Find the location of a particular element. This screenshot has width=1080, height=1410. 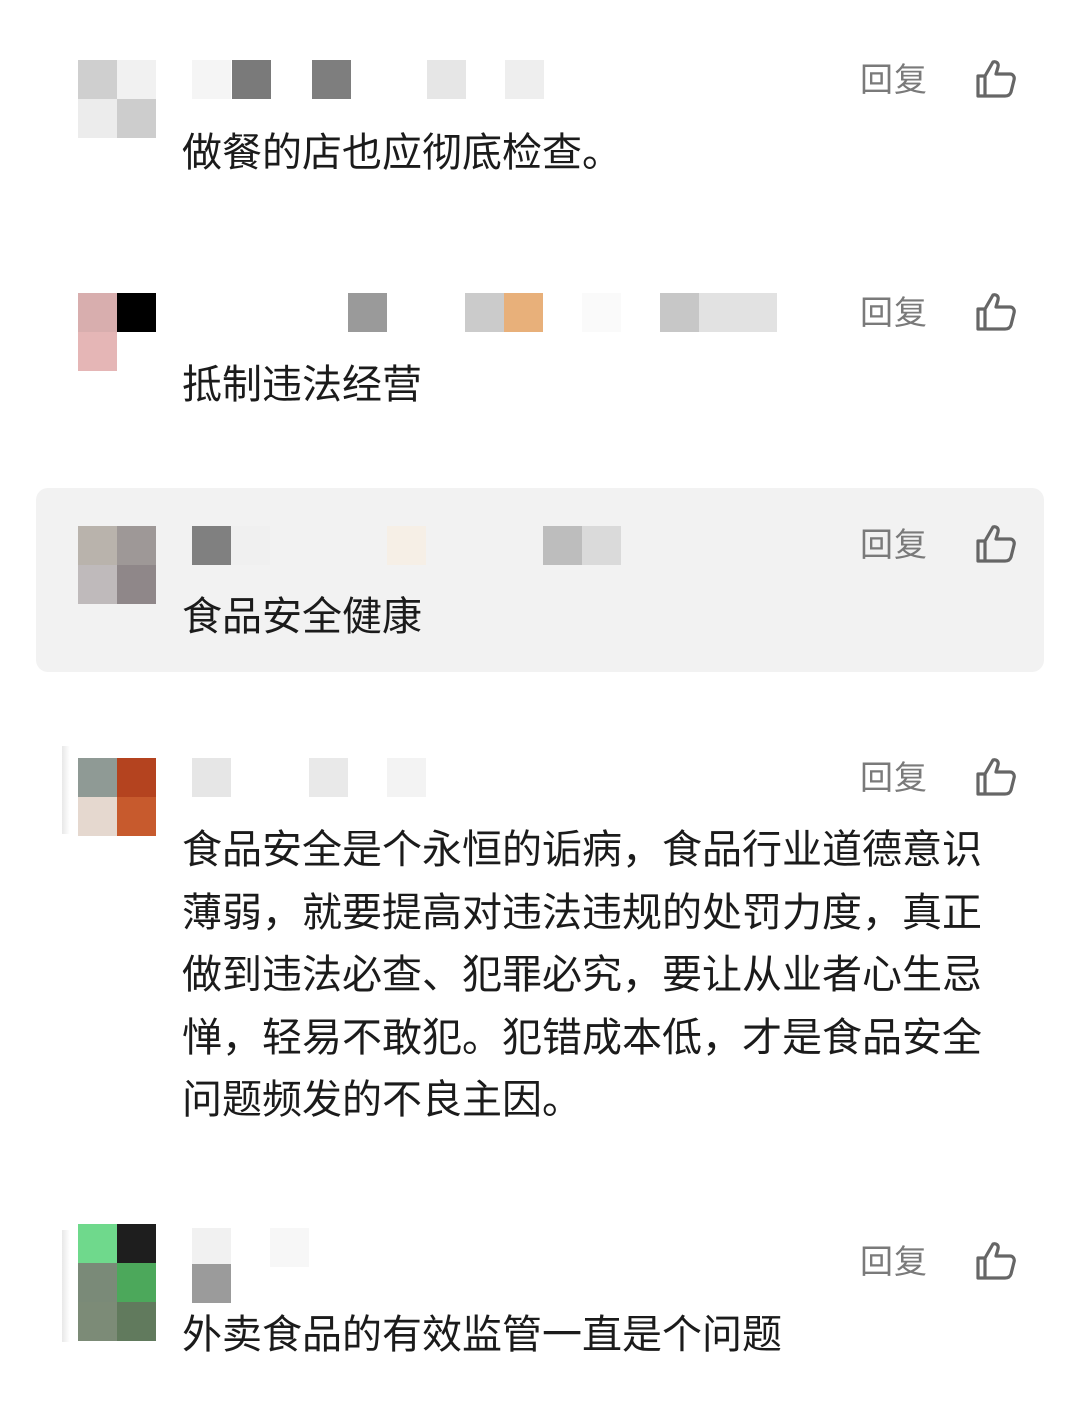

comment-item-highlighted: 回复 食品安全健康 is located at coordinates (540, 580).